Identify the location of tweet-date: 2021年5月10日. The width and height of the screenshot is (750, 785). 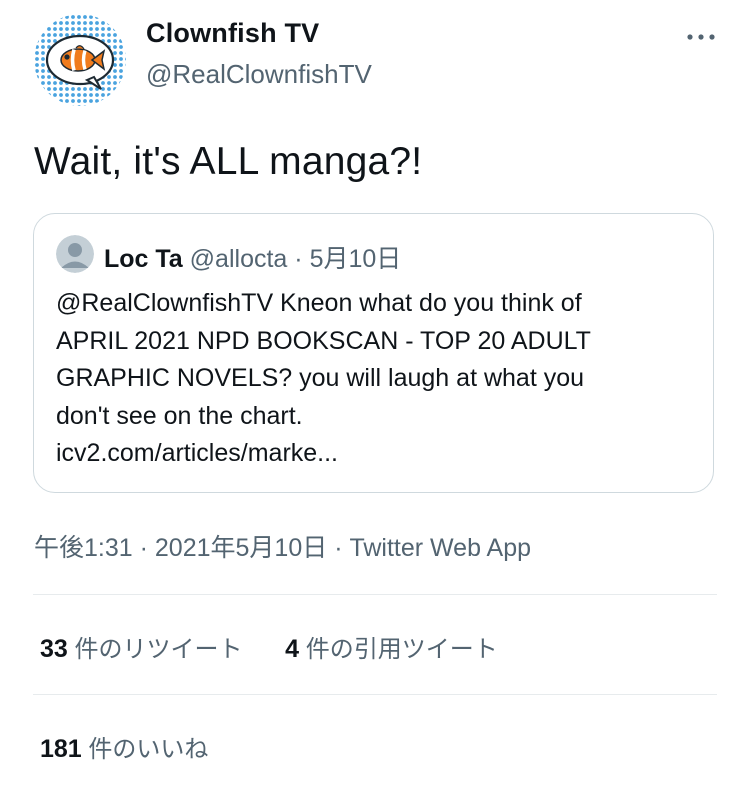
(241, 548).